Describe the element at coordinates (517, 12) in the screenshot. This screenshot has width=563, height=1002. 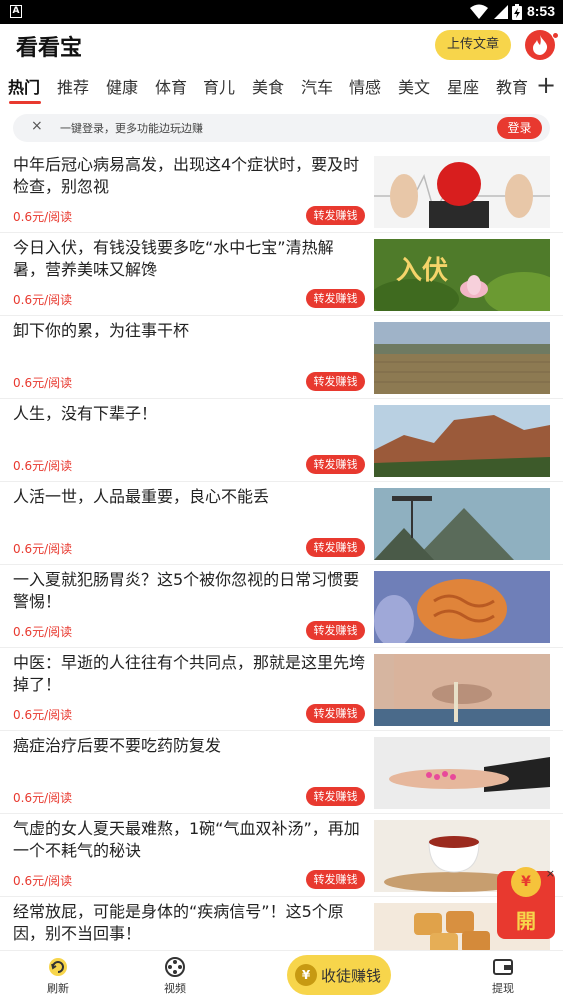
I see `battery-icon` at that location.